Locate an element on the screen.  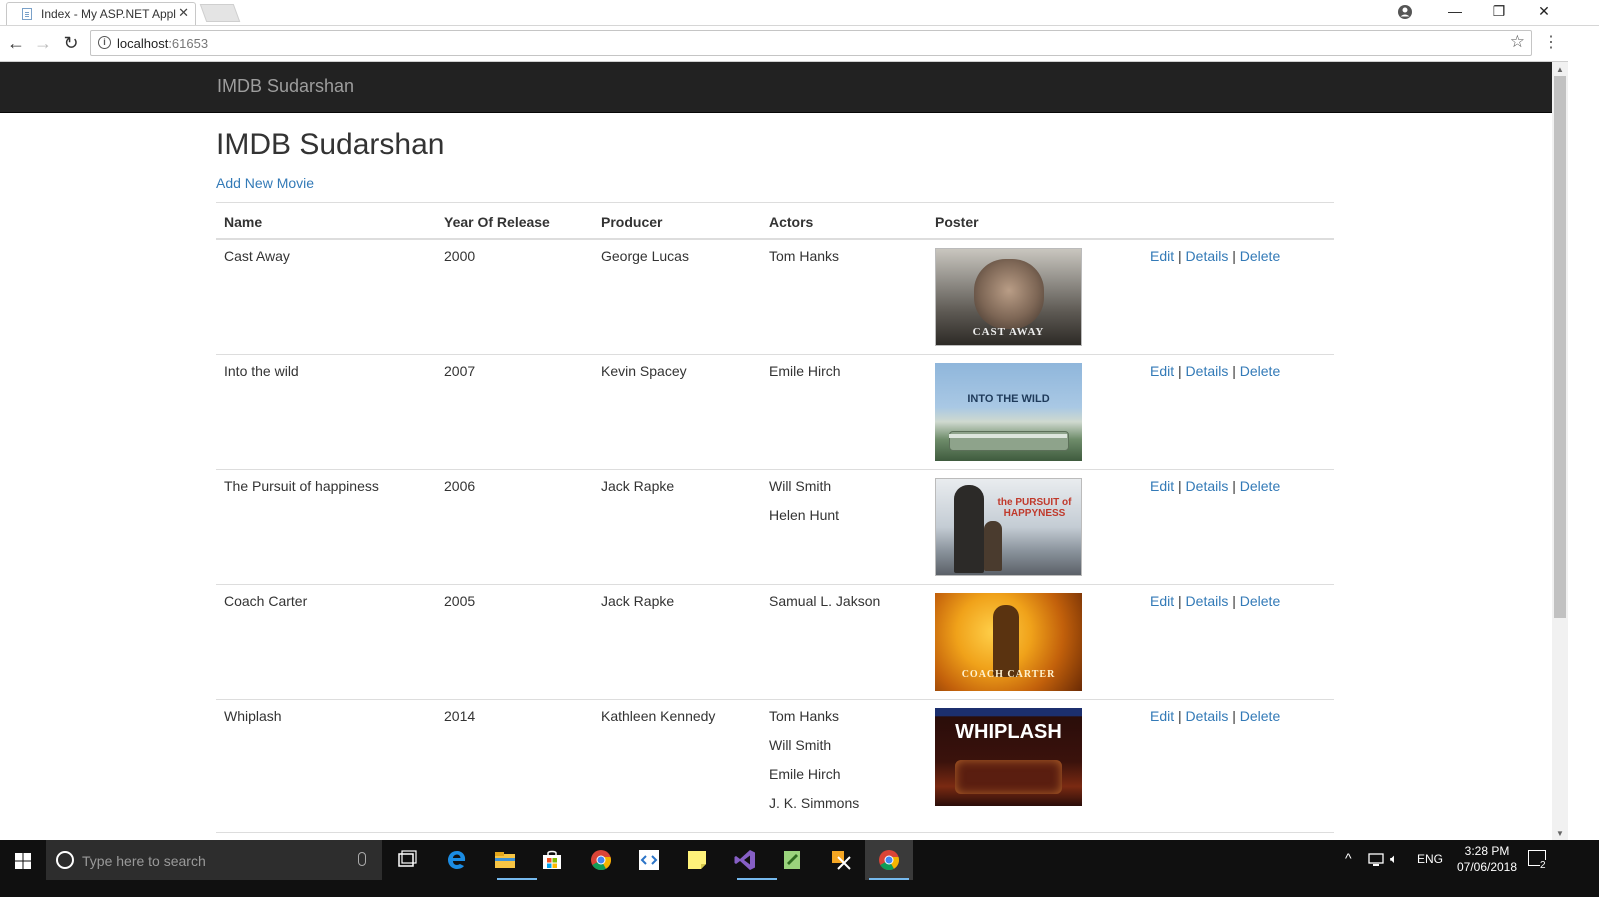
task-view-icon is located at coordinates (408, 860).